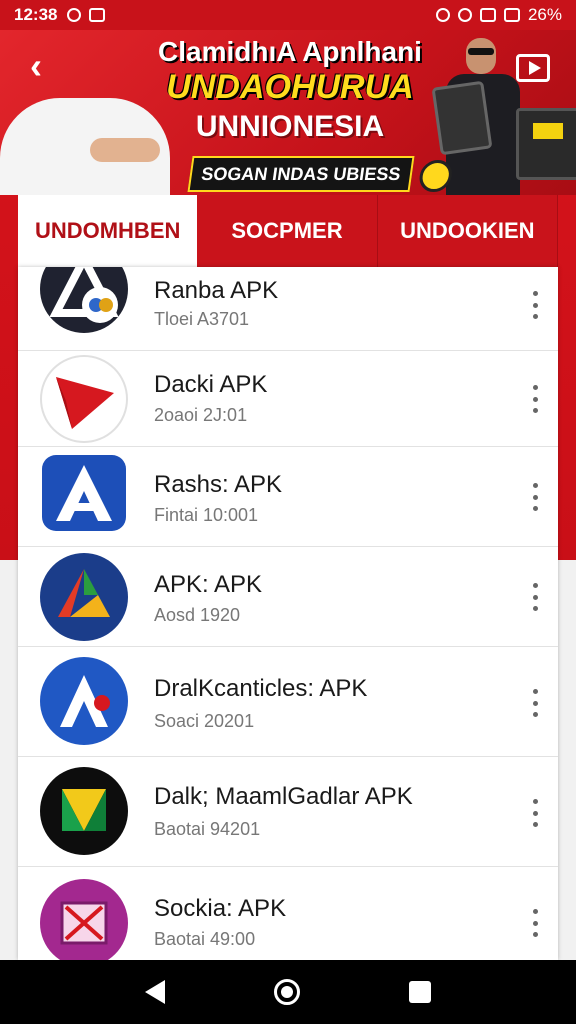  I want to click on battery-icon, so click(511, 15).